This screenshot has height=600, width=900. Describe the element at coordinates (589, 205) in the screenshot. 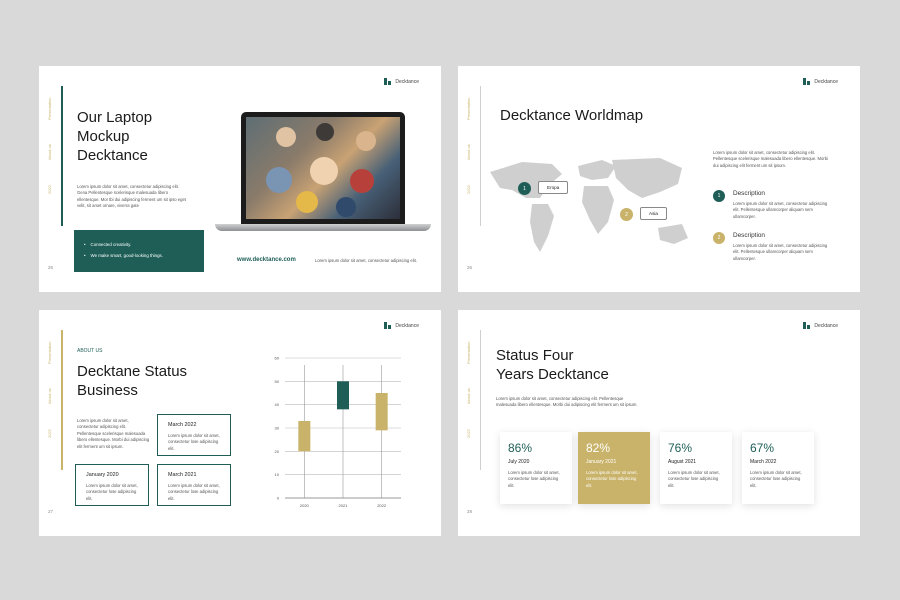

I see `world-map` at that location.